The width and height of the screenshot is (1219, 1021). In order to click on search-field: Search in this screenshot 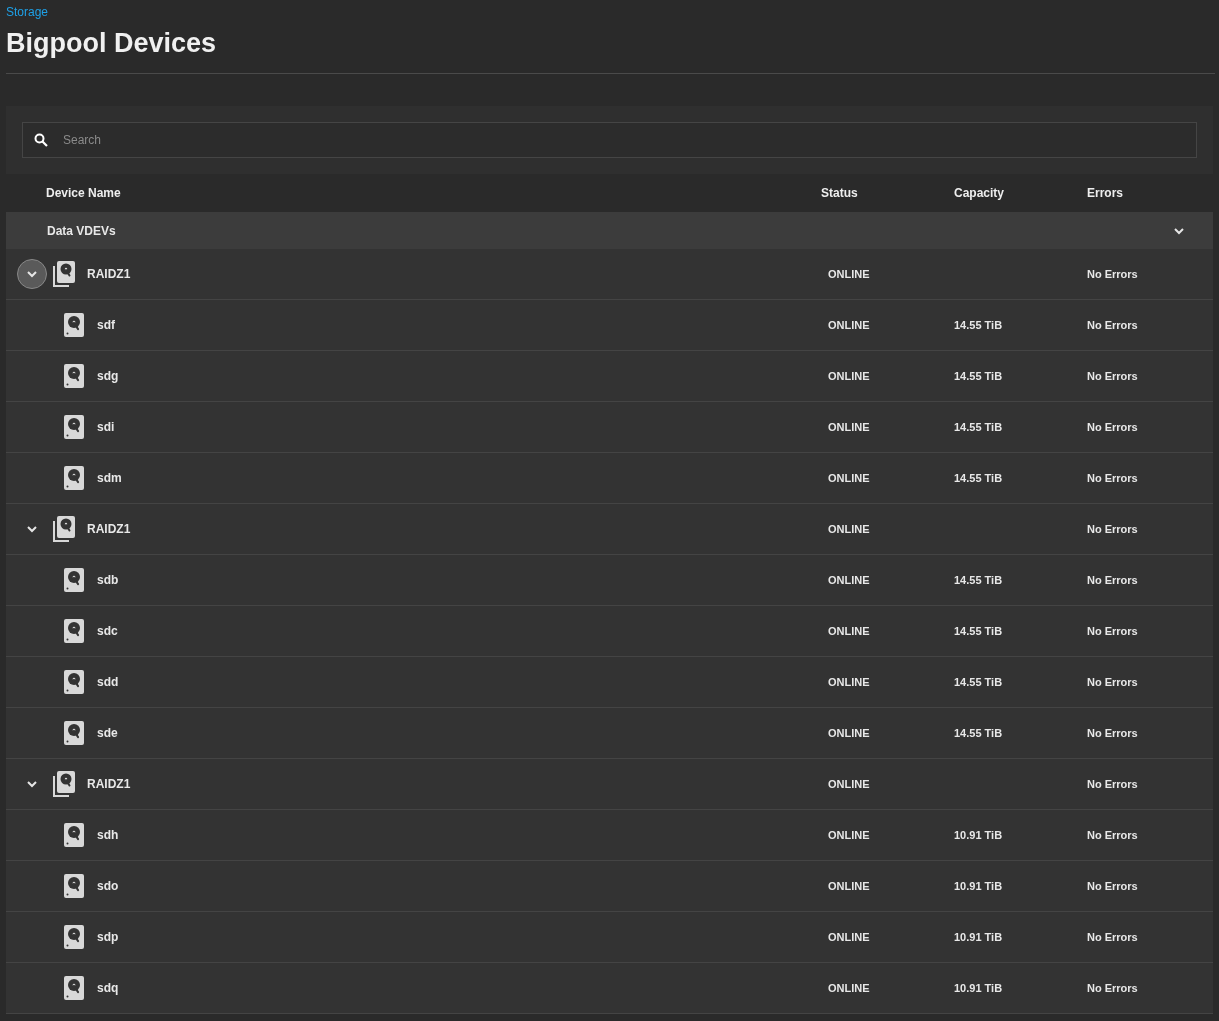, I will do `click(609, 140)`.